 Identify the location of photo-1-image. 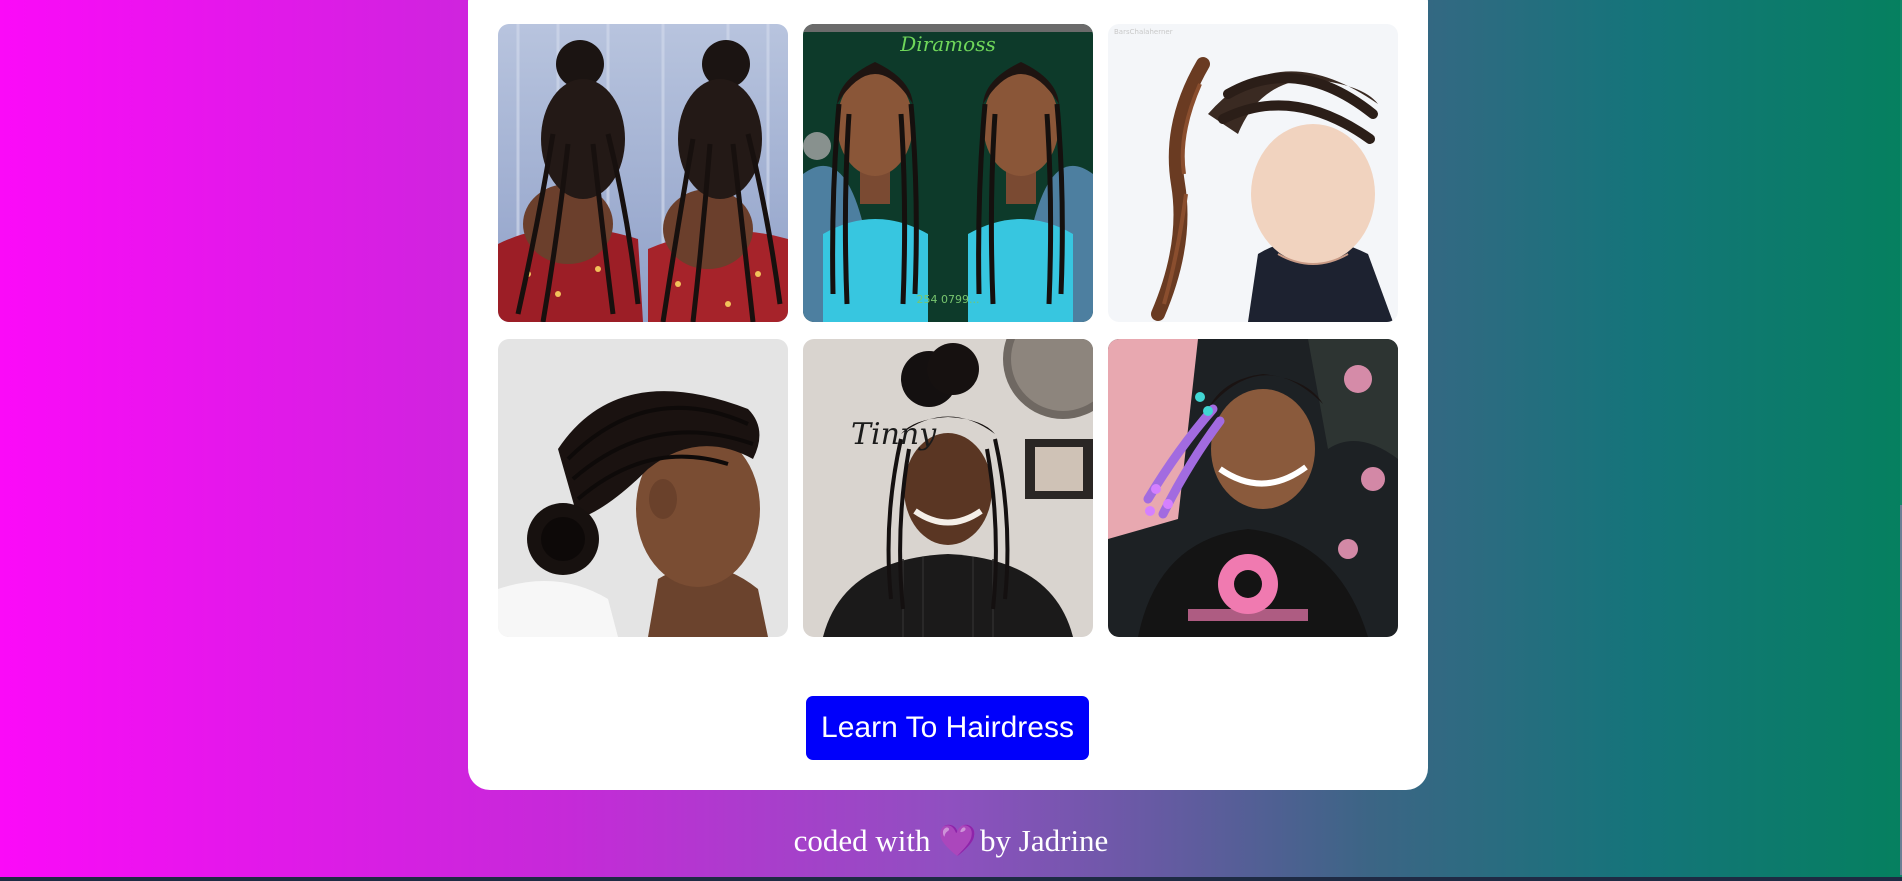
(643, 173).